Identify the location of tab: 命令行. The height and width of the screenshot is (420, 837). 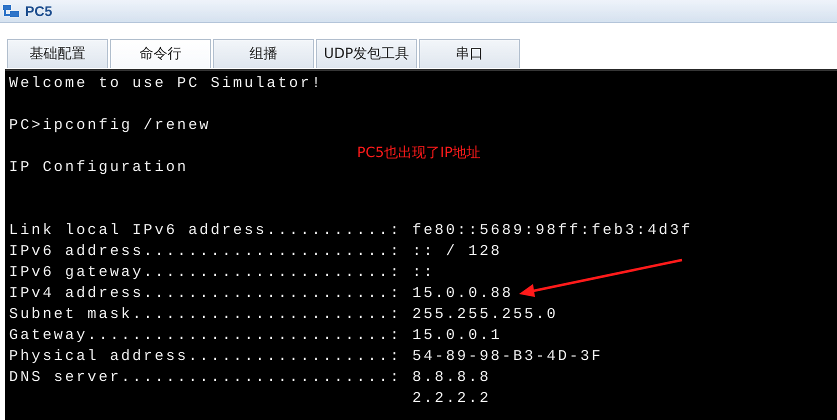
(160, 53).